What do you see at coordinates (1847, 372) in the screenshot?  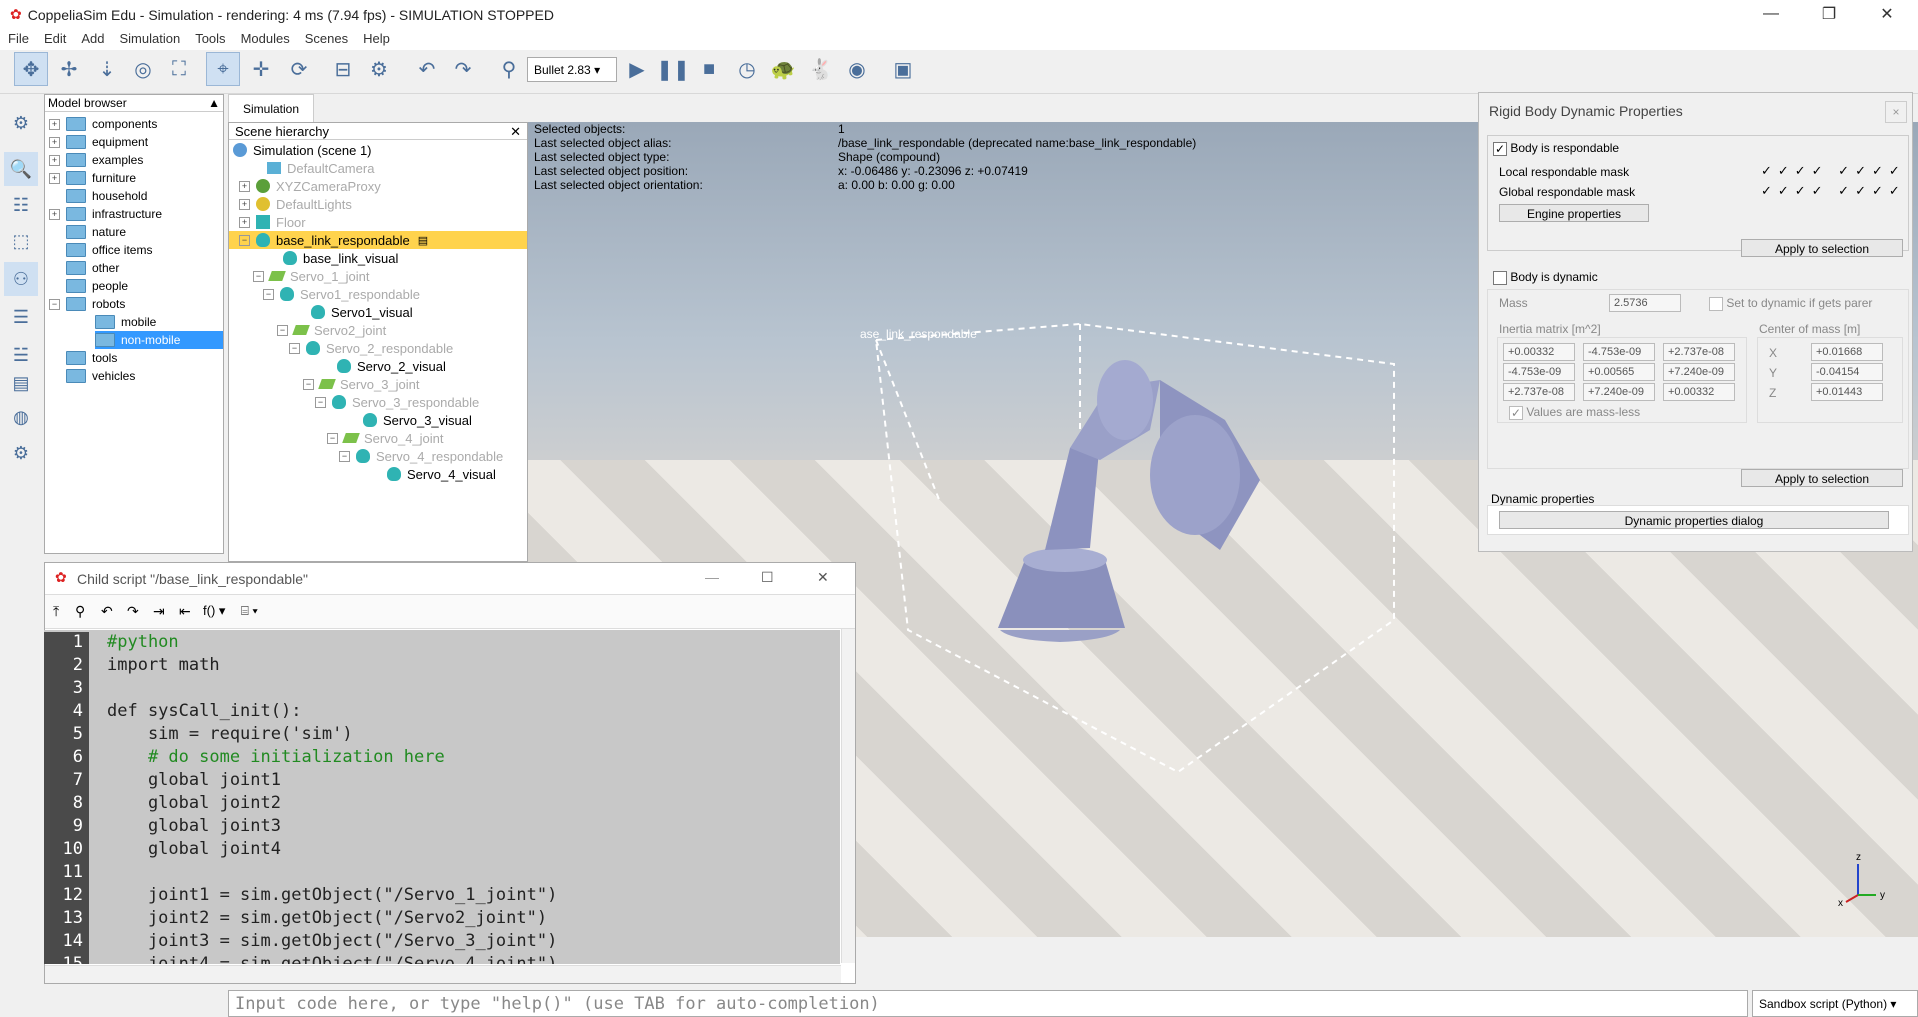 I see `com-y-field: -0.04154` at bounding box center [1847, 372].